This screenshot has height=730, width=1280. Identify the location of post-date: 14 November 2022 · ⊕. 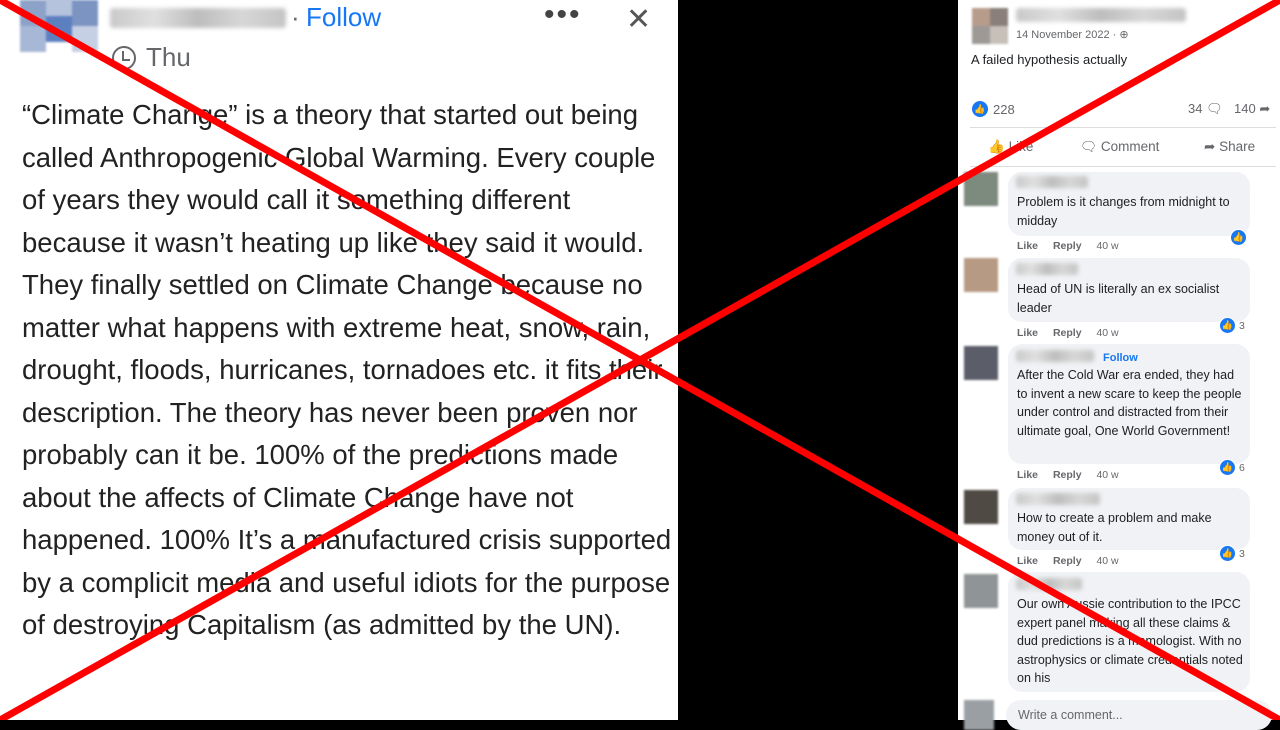
(1072, 35).